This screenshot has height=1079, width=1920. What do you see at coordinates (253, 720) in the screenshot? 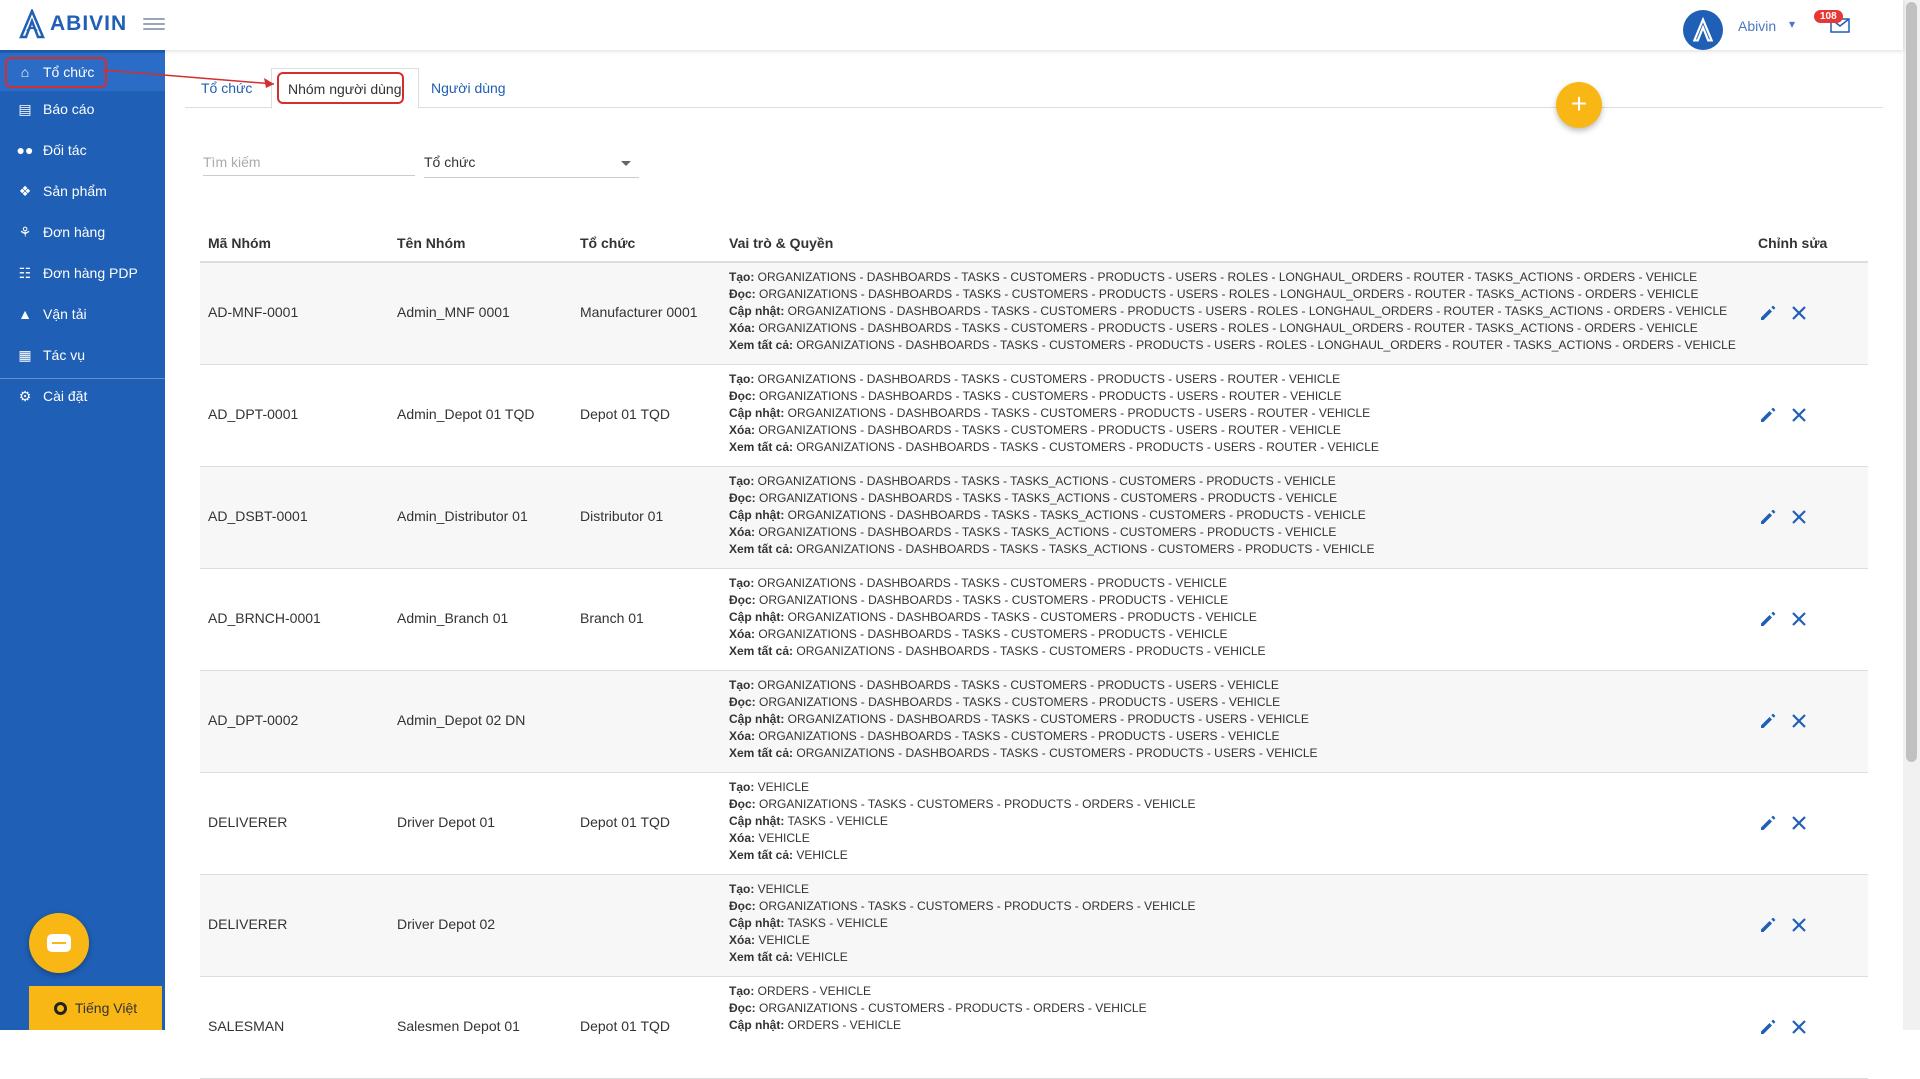
I see `cell-code: AD_DPT-0002` at bounding box center [253, 720].